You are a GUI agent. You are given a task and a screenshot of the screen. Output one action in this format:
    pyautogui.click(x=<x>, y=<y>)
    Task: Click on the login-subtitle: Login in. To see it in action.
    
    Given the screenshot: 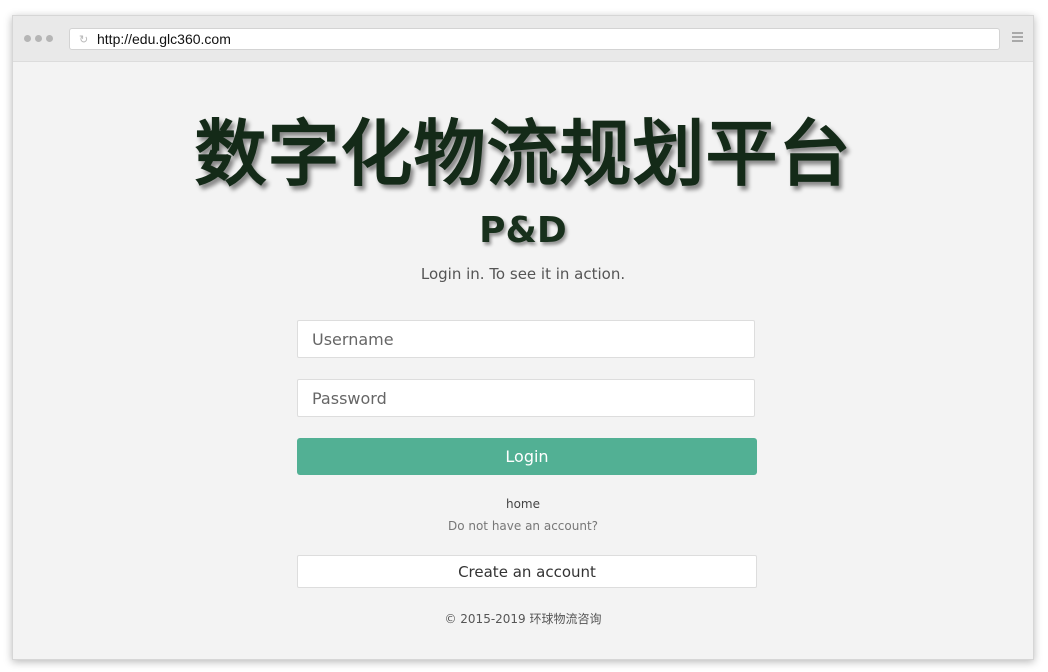 What is the action you would take?
    pyautogui.click(x=523, y=274)
    